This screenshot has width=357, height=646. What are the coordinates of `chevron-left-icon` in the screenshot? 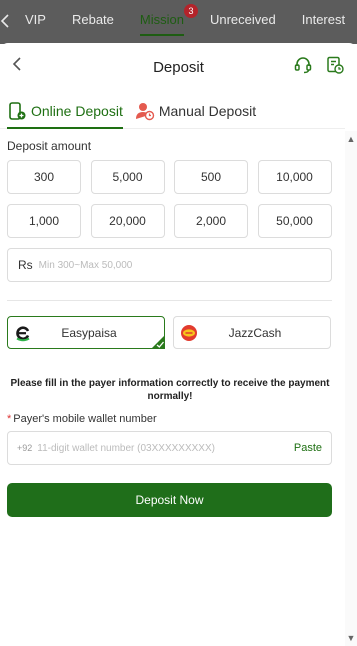 It's located at (6, 22).